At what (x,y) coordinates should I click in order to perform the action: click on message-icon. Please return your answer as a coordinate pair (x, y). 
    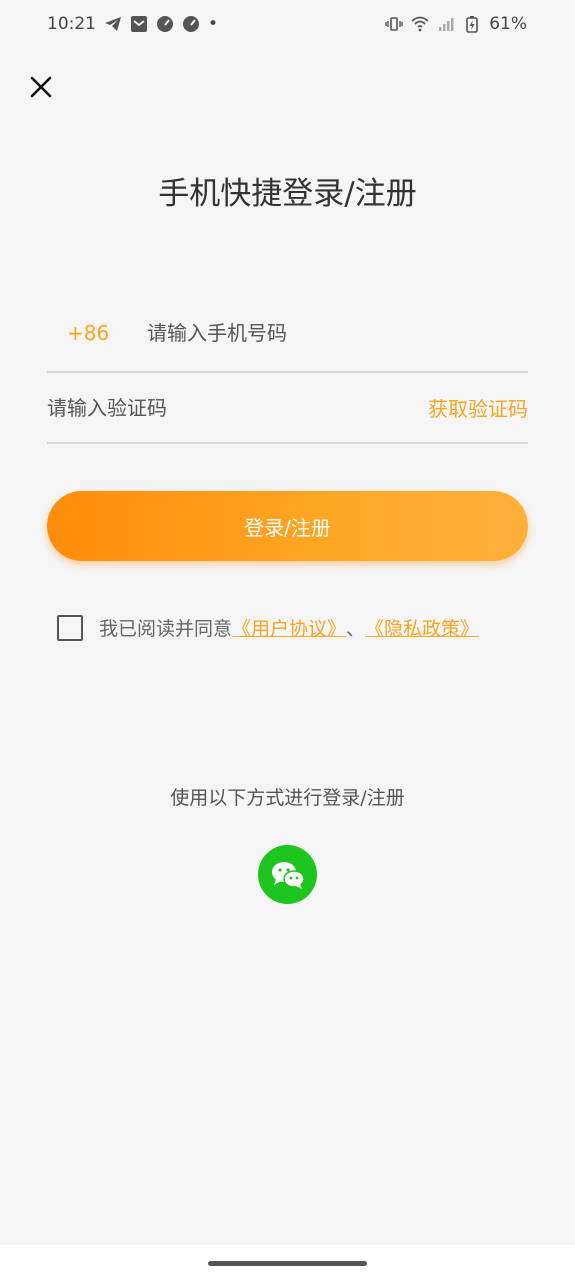
    Looking at the image, I should click on (139, 24).